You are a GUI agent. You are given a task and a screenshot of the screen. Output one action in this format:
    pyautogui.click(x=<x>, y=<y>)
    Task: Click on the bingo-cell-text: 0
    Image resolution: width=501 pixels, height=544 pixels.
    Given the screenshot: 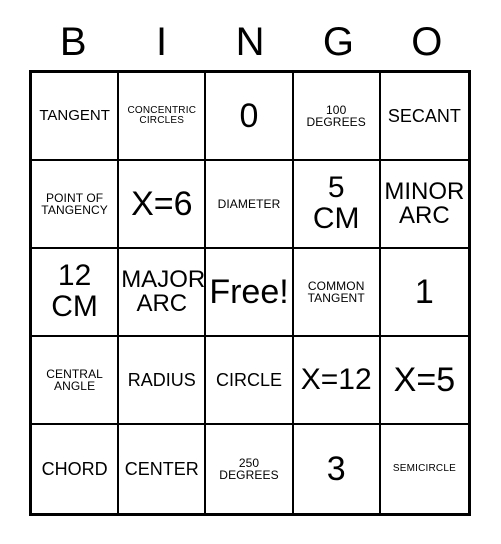 What is the action you would take?
    pyautogui.click(x=249, y=115)
    